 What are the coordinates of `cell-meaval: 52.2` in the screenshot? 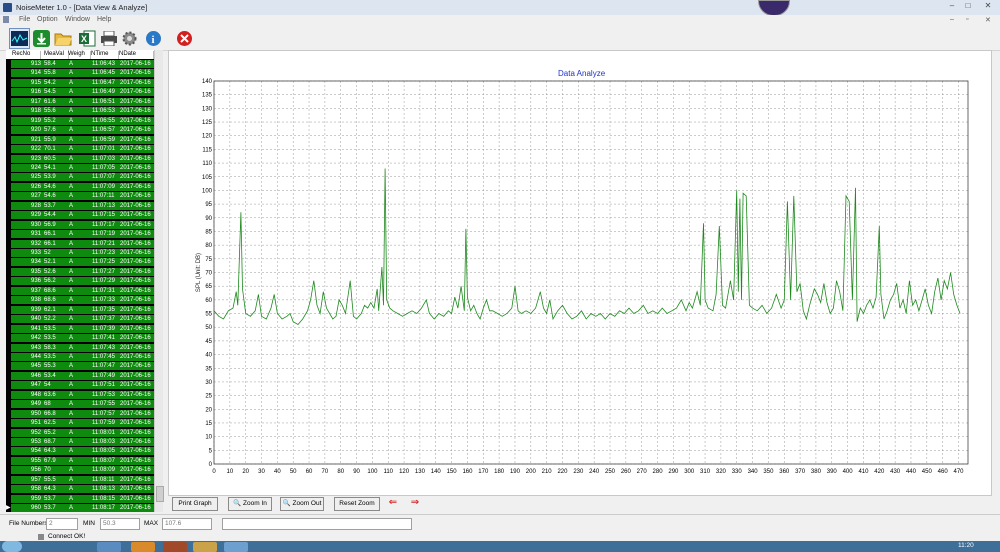 It's located at (50, 319).